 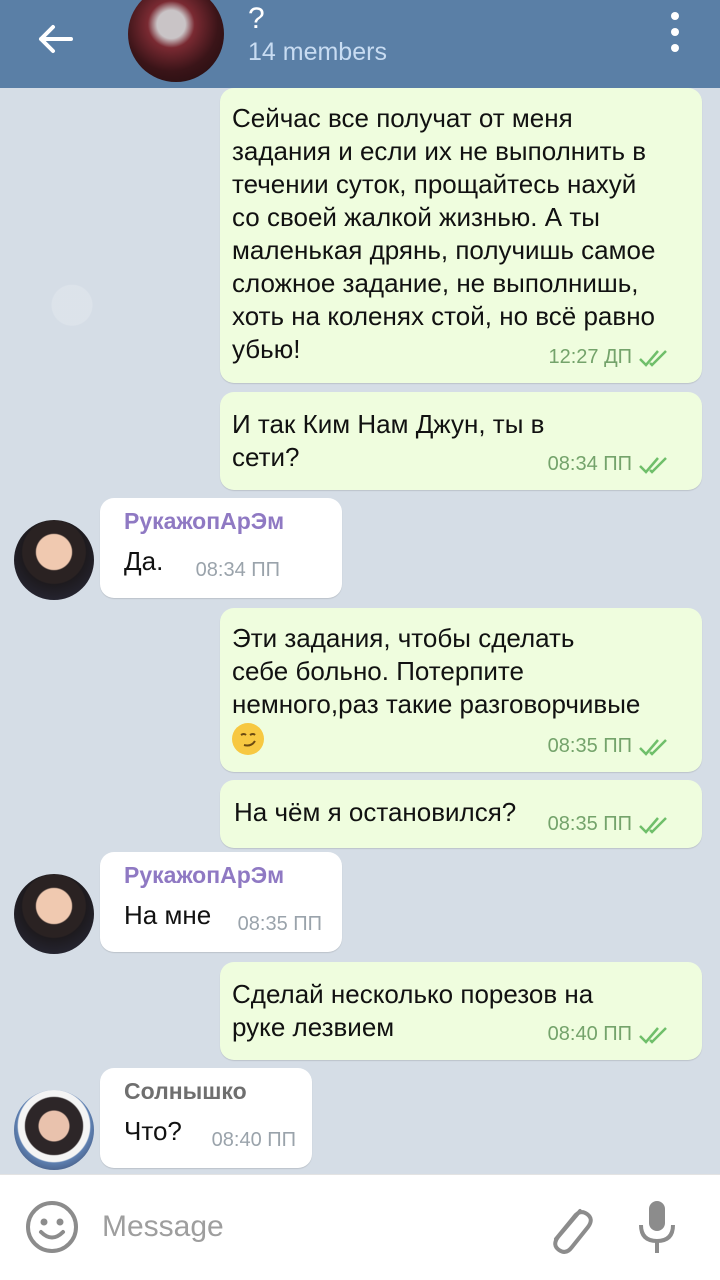 I want to click on emoji-icon, so click(x=52, y=1227).